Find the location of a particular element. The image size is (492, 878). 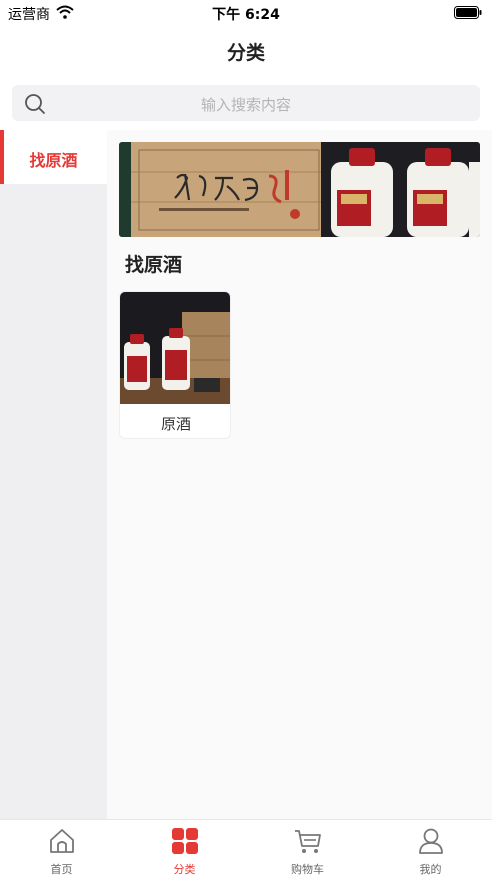

product-image is located at coordinates (175, 348).